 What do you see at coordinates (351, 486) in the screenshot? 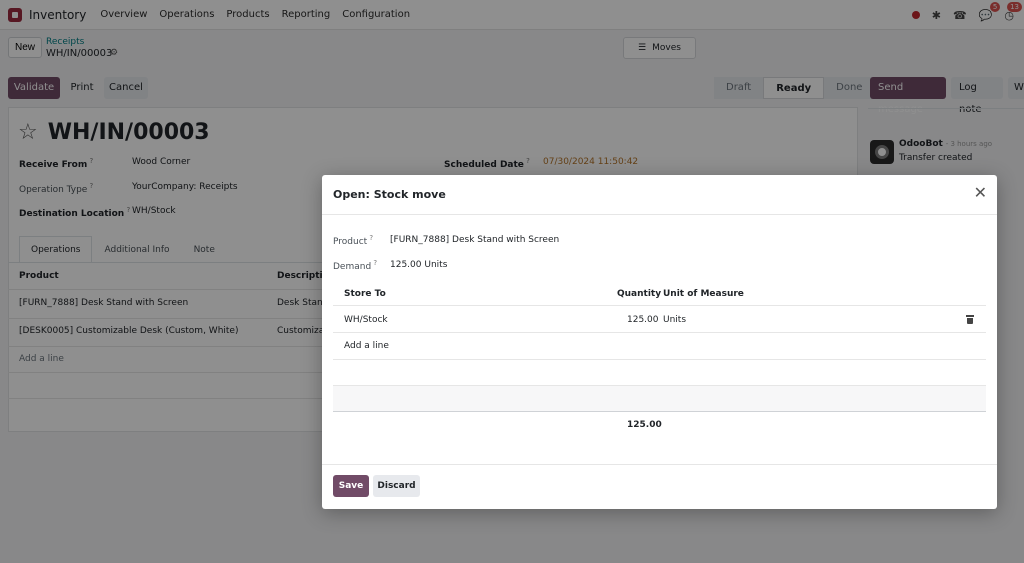
I see `save-button: Save` at bounding box center [351, 486].